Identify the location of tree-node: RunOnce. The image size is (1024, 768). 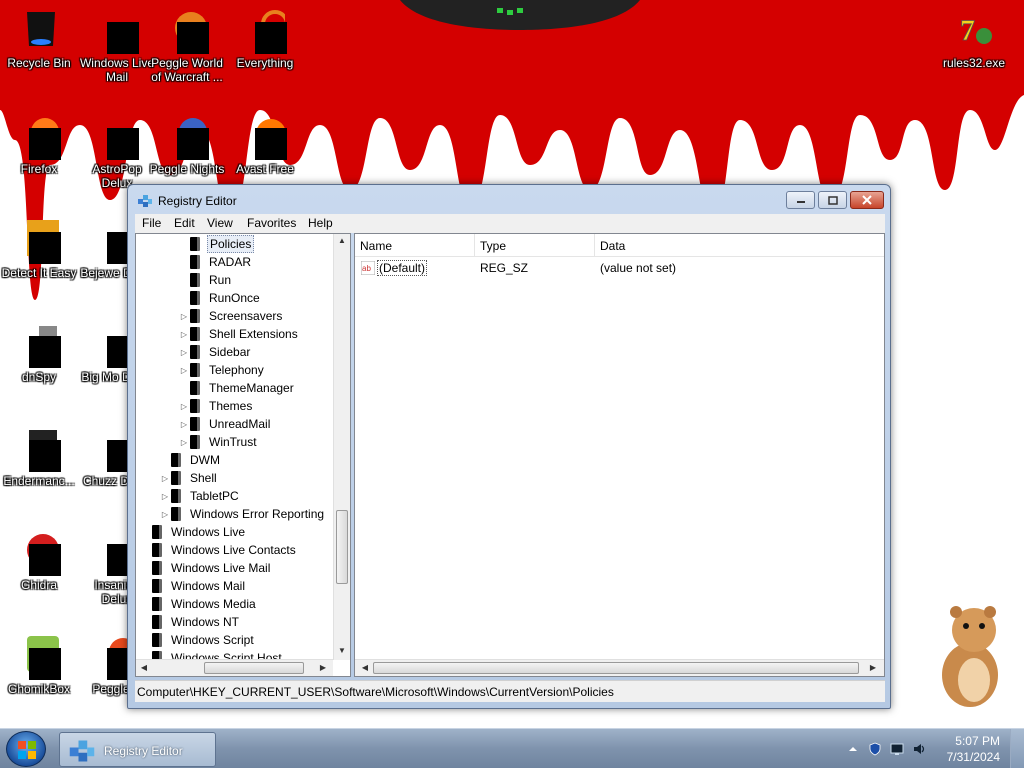
(264, 298).